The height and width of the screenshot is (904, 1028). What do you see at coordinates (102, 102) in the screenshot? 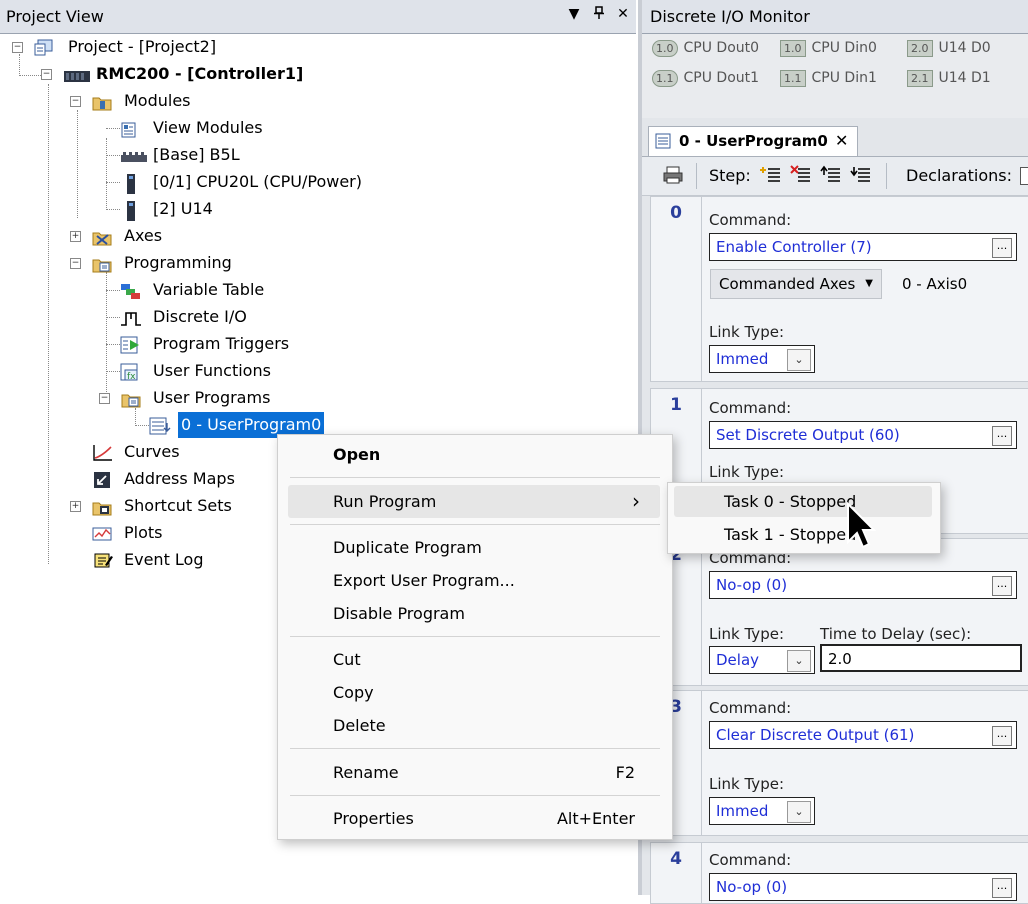
I see `modules-folder-icon` at bounding box center [102, 102].